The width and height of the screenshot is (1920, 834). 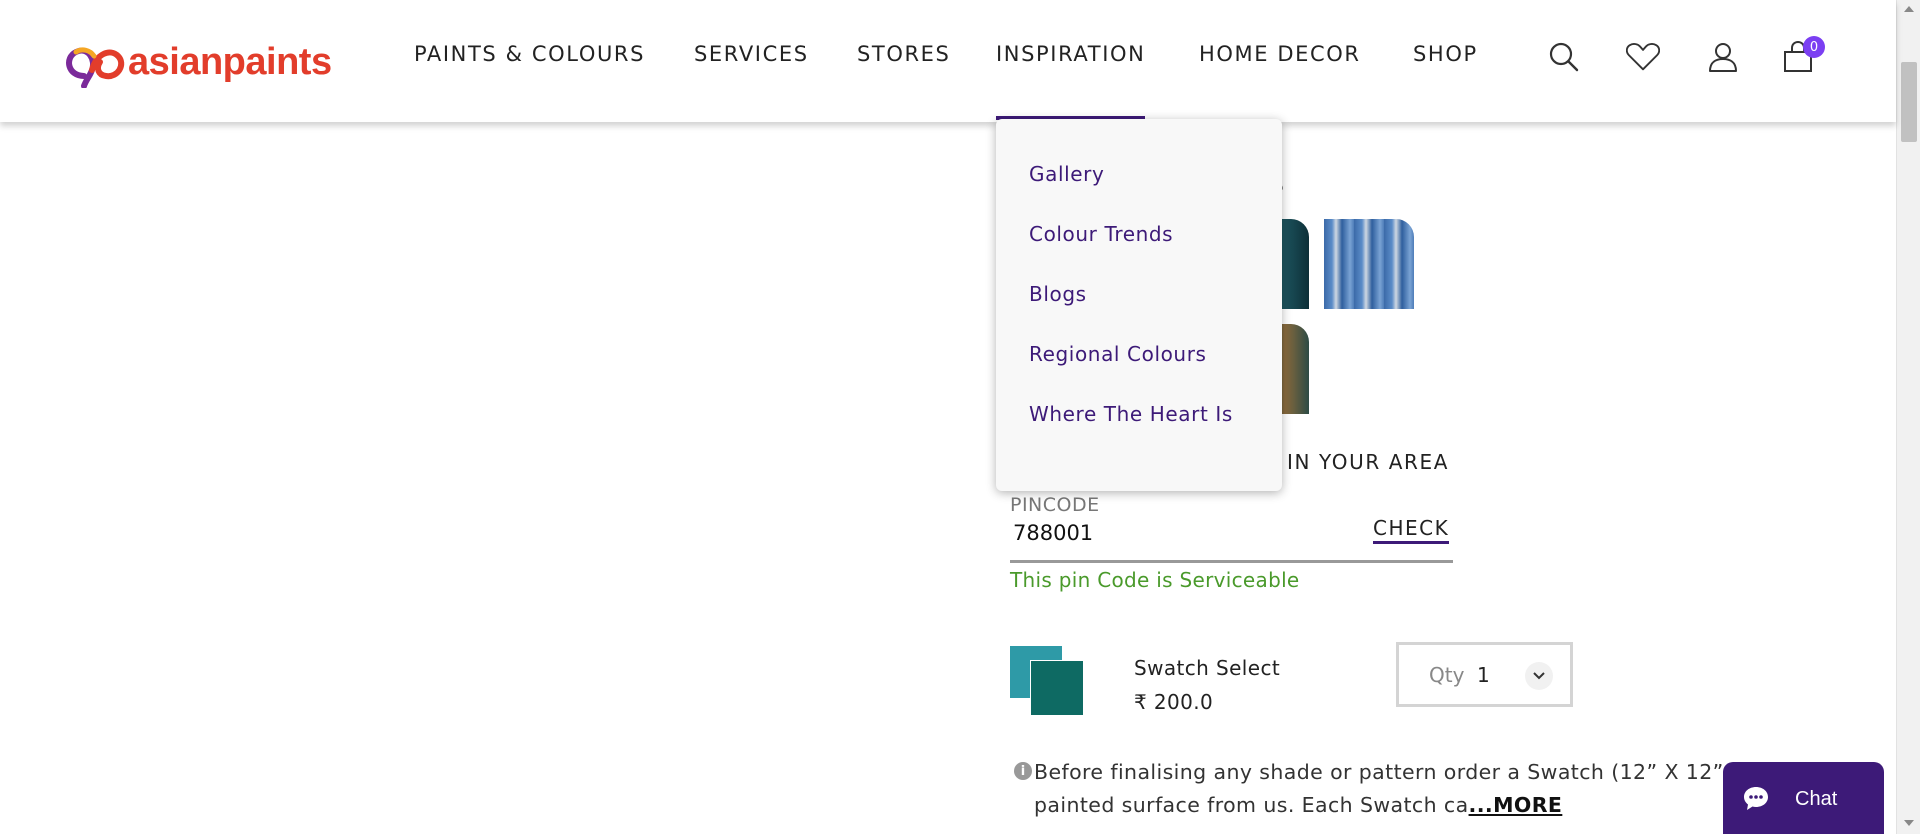 I want to click on info-icon: i, so click(x=1023, y=771).